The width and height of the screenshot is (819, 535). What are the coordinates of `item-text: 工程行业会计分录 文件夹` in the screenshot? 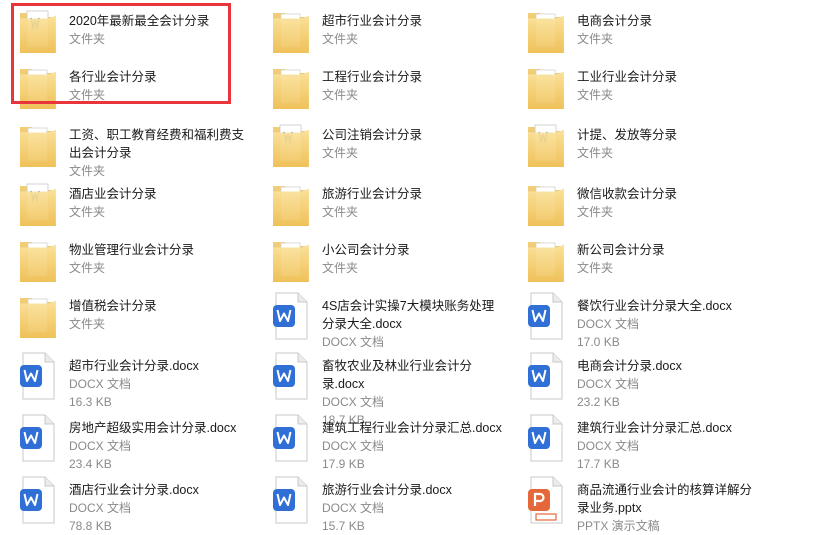 It's located at (412, 86).